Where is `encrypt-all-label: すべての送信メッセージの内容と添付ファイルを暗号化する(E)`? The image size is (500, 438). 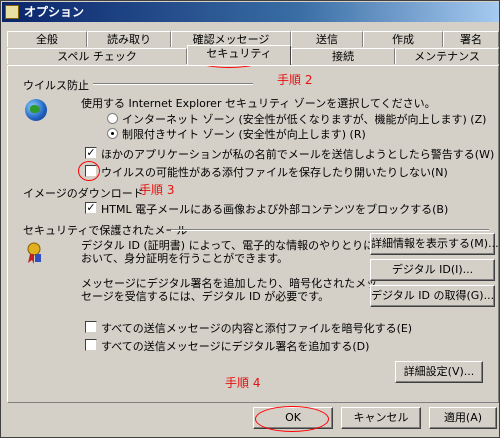 encrypt-all-label: すべての送信メッセージの内容と添付ファイルを暗号化する(E) is located at coordinates (256, 328).